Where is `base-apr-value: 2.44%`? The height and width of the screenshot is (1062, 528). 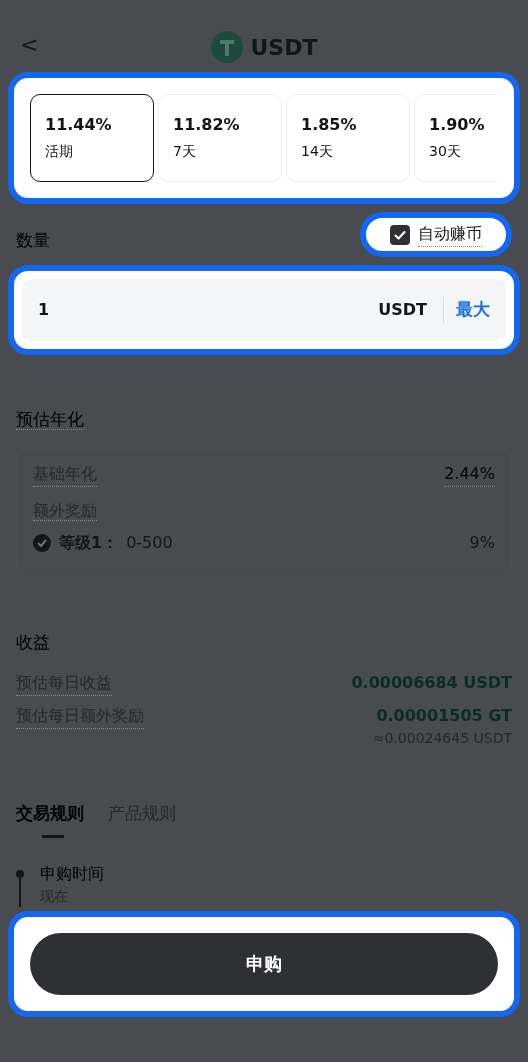
base-apr-value: 2.44% is located at coordinates (469, 474).